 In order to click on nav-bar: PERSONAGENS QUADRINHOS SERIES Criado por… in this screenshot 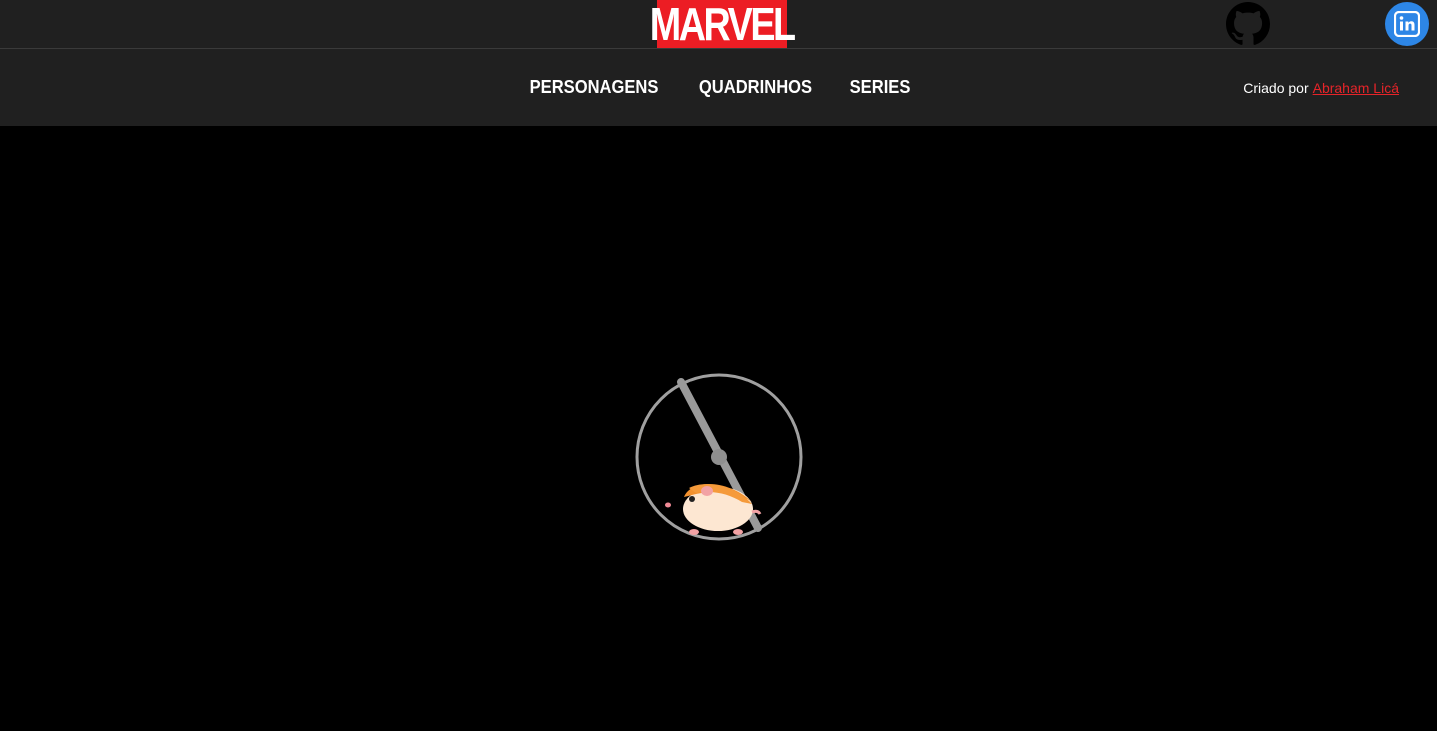, I will do `click(718, 87)`.